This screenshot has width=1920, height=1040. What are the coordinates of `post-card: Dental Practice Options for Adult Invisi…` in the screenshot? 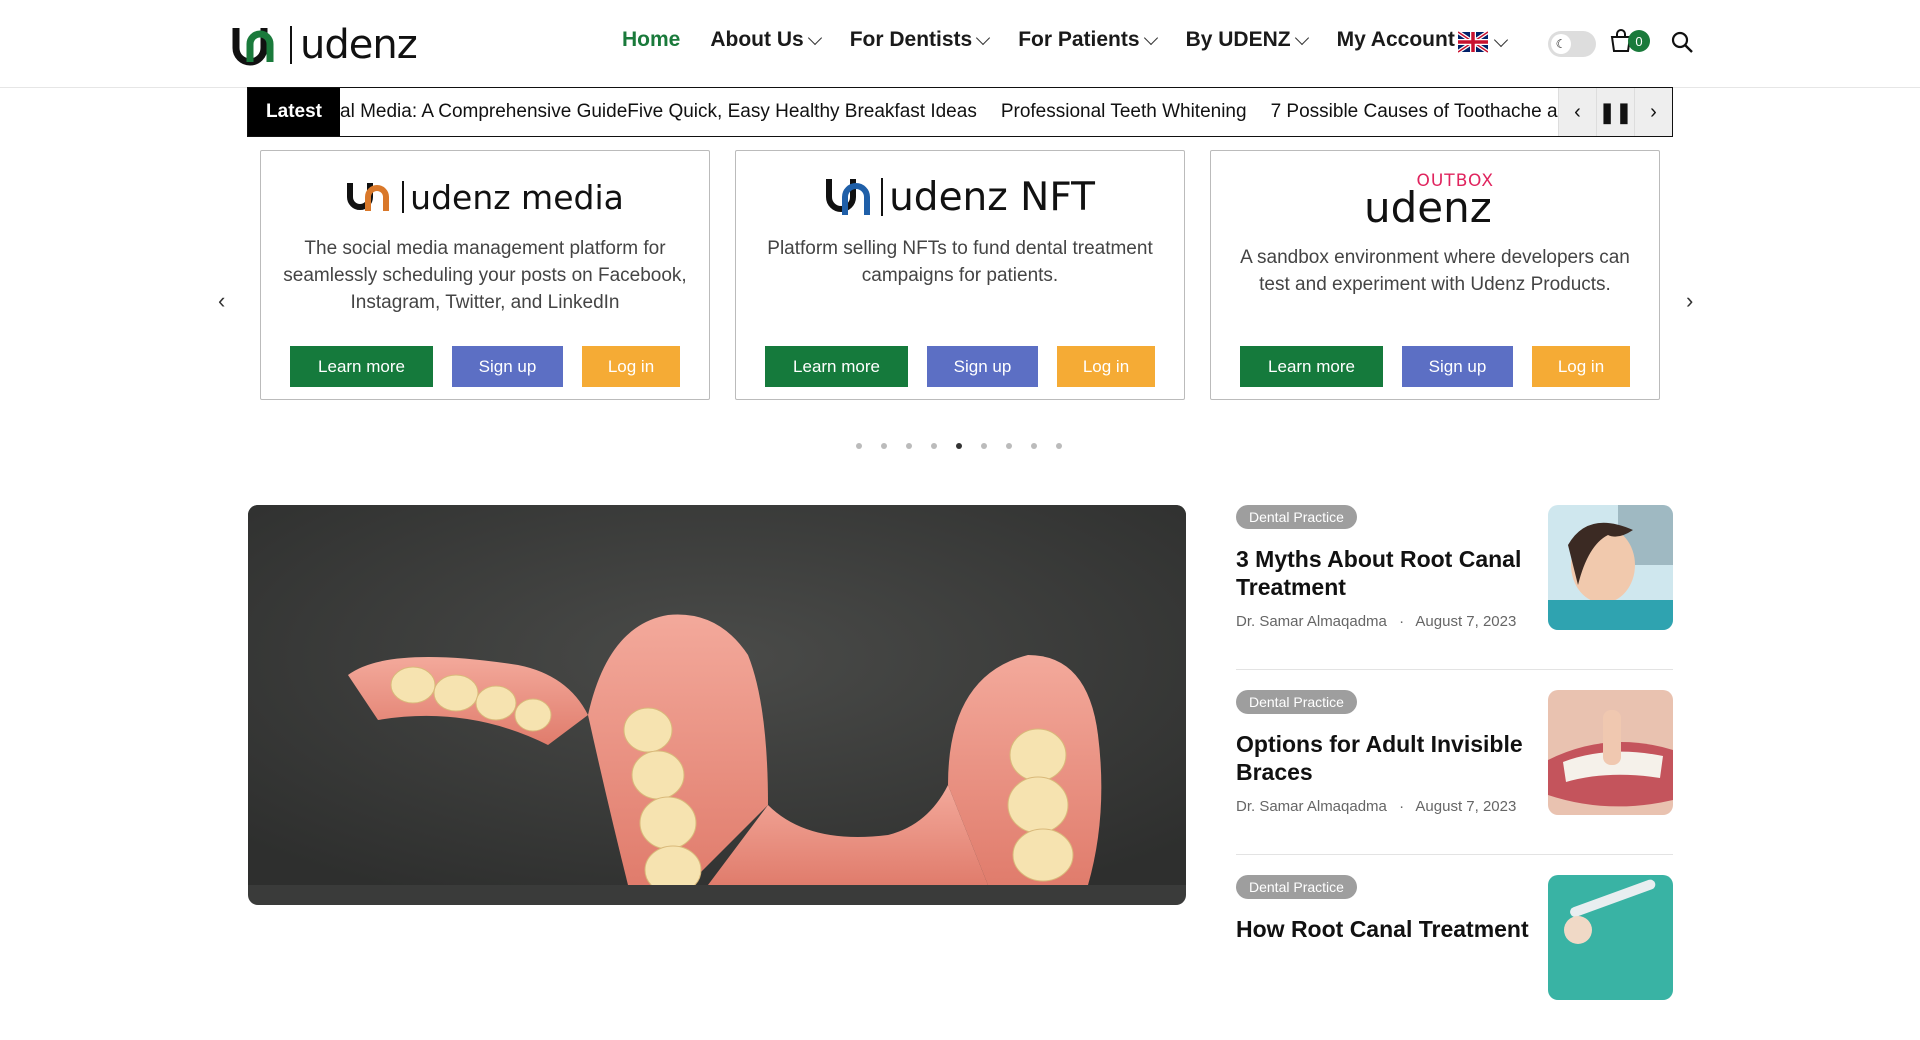 It's located at (1454, 772).